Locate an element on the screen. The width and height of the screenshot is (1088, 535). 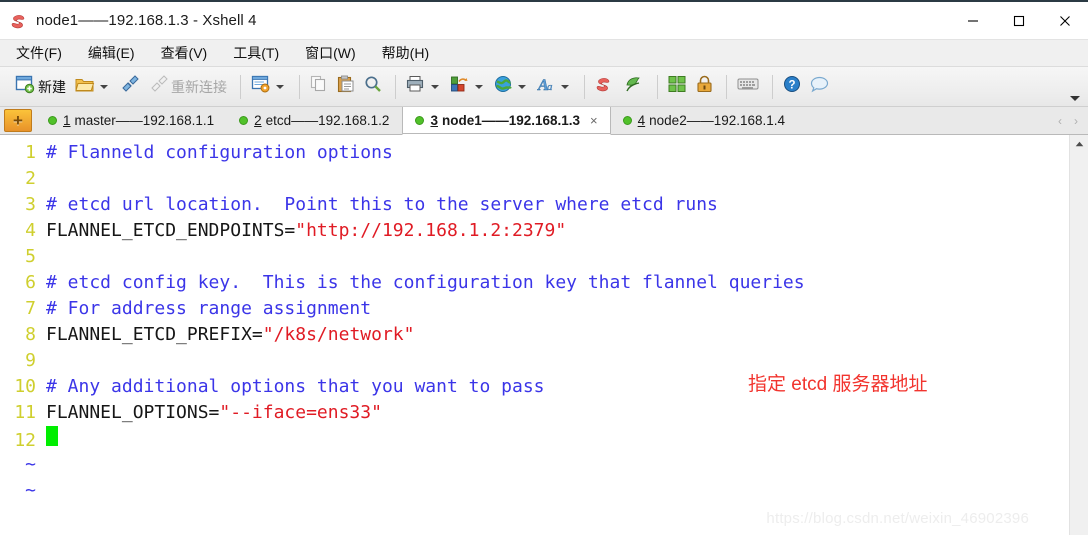
help-button: ? is located at coordinates (792, 87).